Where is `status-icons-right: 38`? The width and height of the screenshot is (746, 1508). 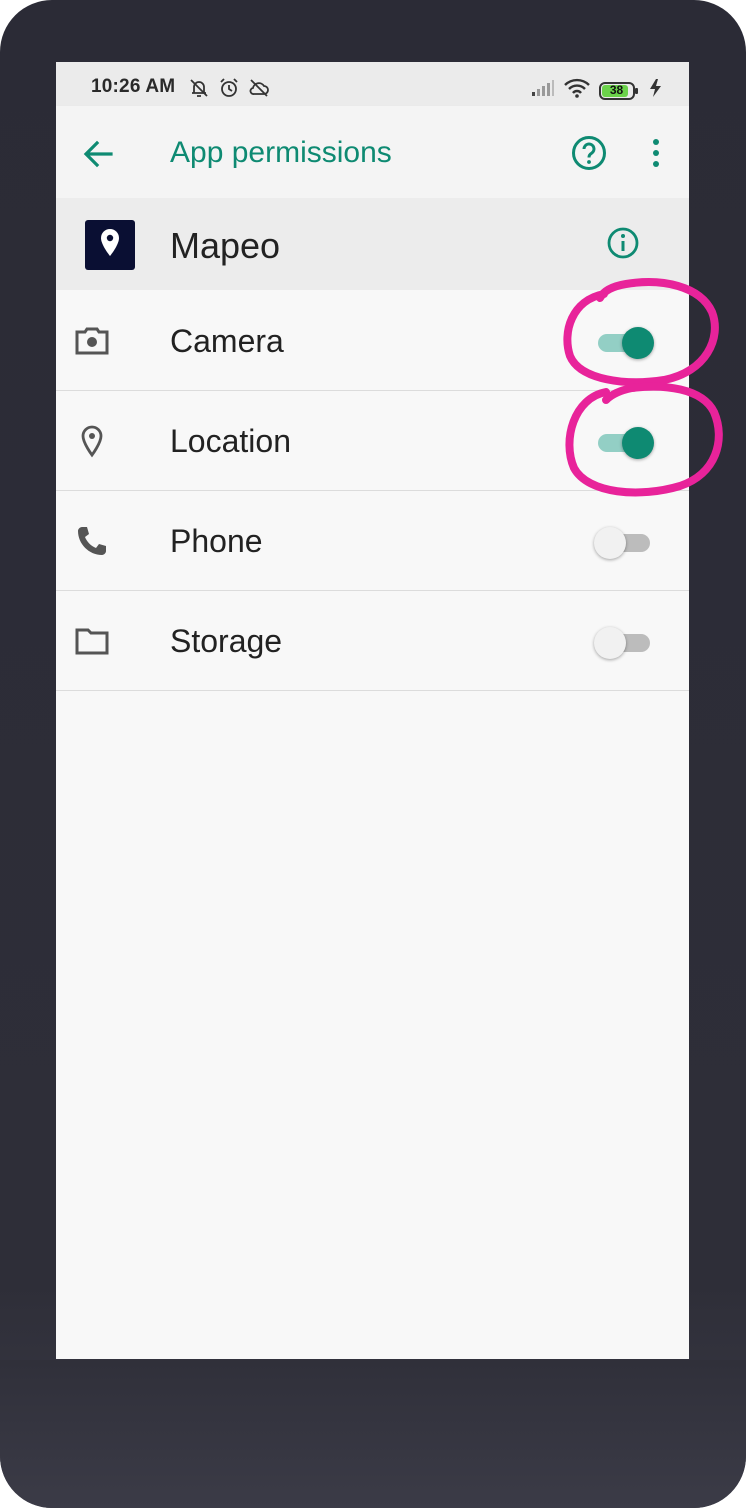
status-icons-right: 38 is located at coordinates (598, 90).